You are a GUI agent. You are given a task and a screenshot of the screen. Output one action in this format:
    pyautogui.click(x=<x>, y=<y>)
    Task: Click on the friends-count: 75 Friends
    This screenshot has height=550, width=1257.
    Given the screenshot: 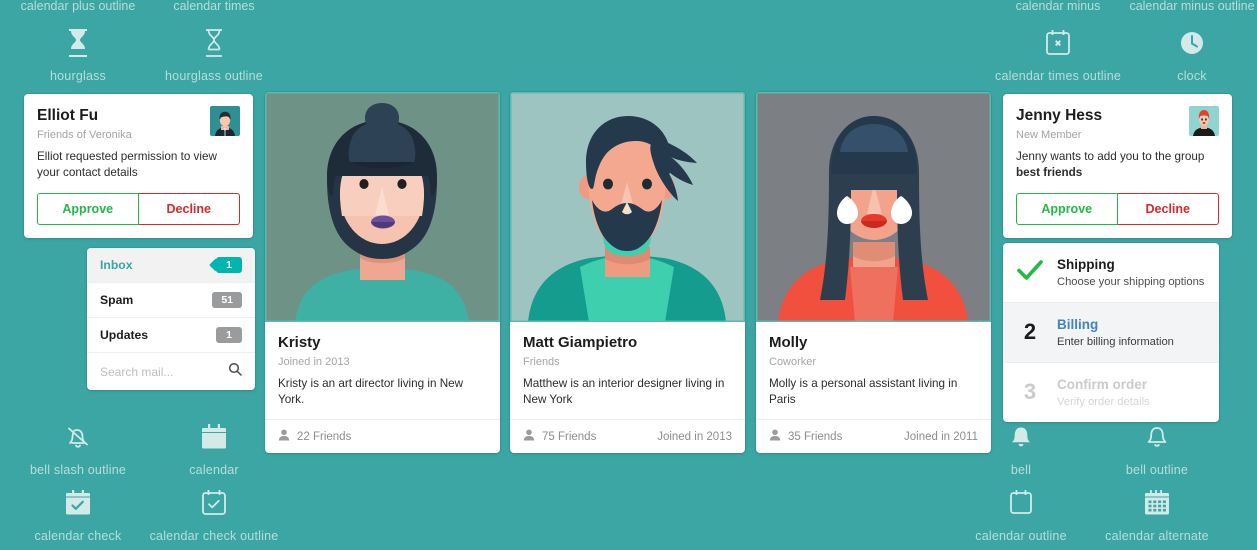 What is the action you would take?
    pyautogui.click(x=559, y=436)
    